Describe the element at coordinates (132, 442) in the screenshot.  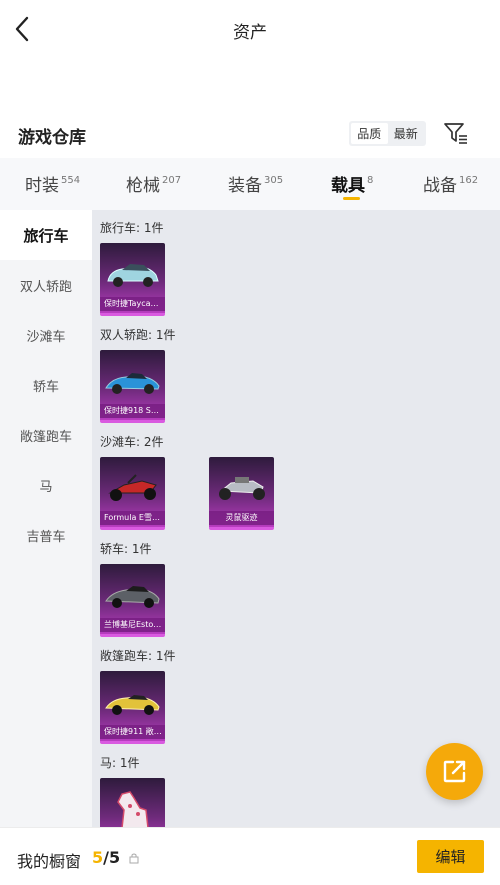
I see `group-label: 沙滩车: 2件` at that location.